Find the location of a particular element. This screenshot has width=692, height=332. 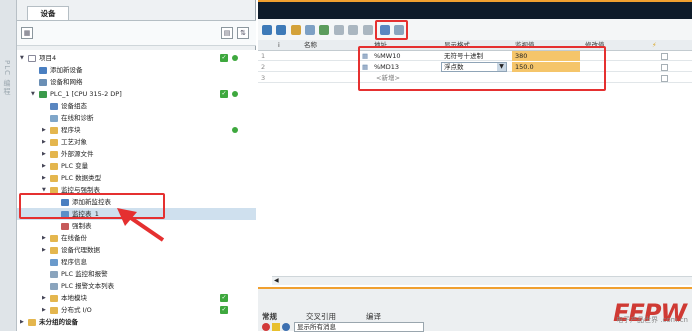

text-list-icon is located at coordinates (54, 286).